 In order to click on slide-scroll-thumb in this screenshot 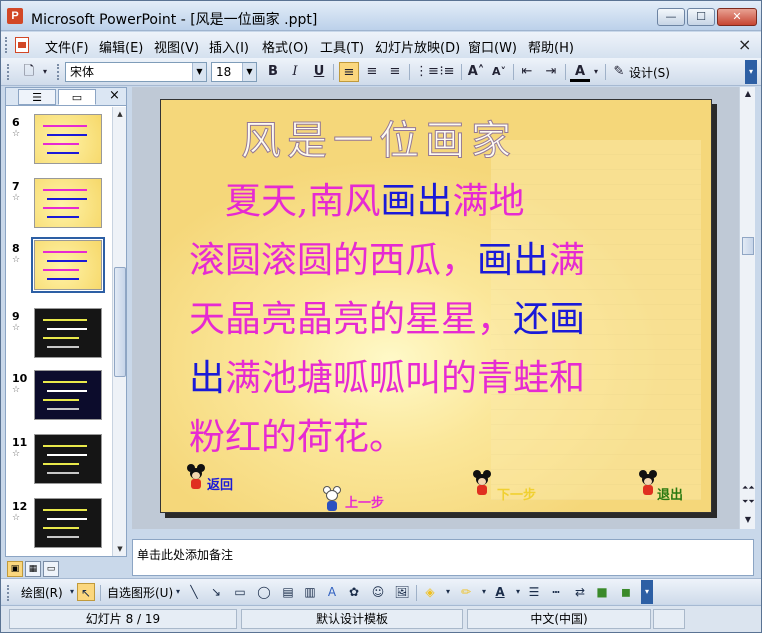, I will do `click(748, 246)`.